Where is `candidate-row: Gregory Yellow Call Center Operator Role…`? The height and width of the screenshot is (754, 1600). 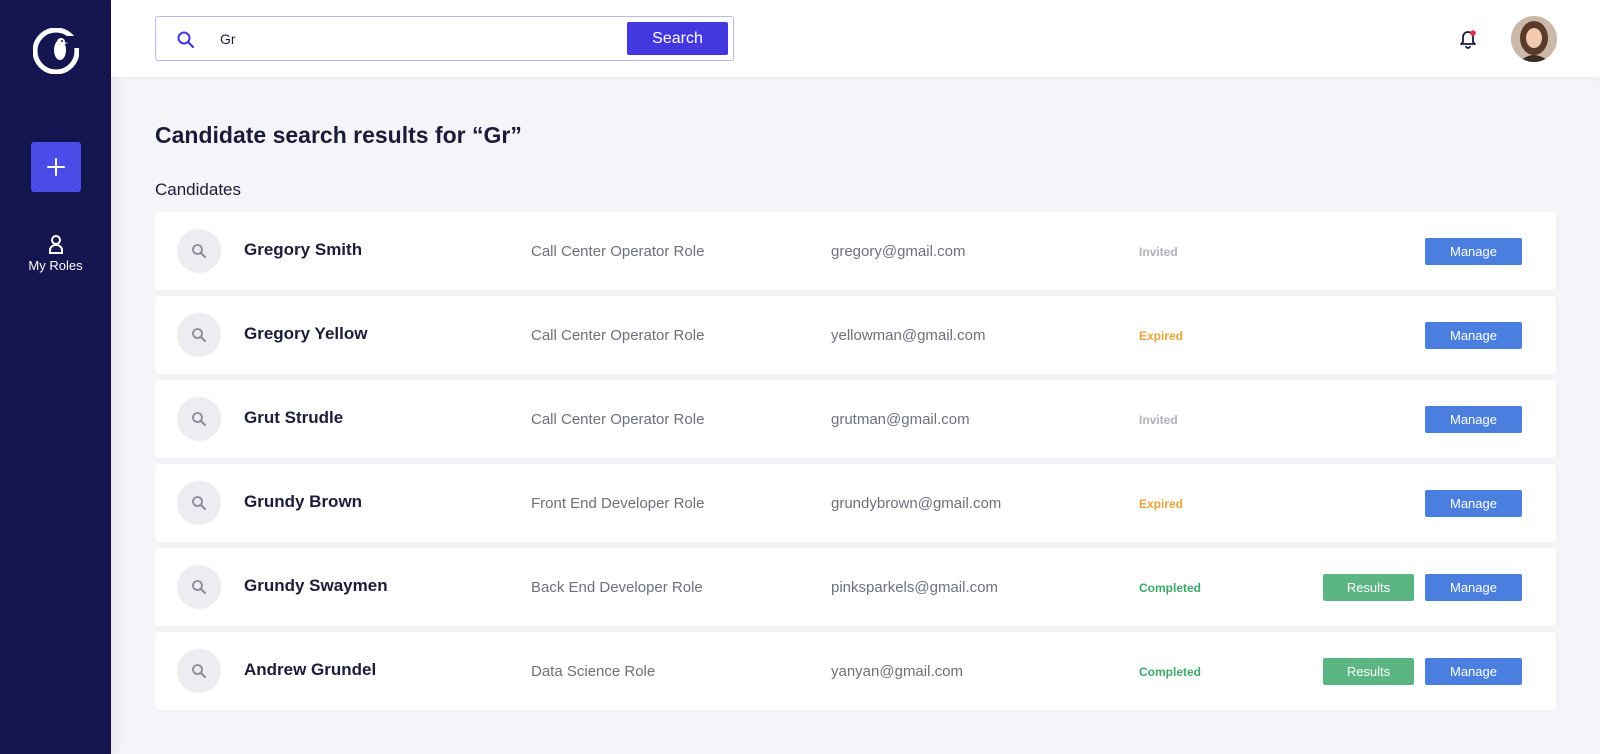
candidate-row: Gregory Yellow Call Center Operator Role… is located at coordinates (855, 335).